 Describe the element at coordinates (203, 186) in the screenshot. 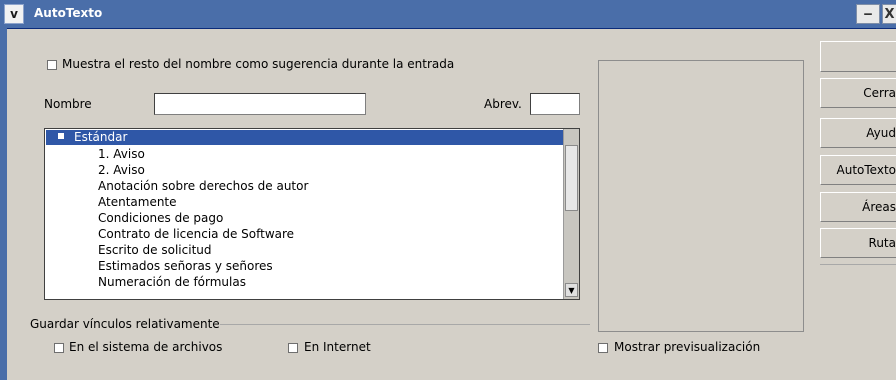

I see `list-item: Anotación sobre derechos de autor` at that location.